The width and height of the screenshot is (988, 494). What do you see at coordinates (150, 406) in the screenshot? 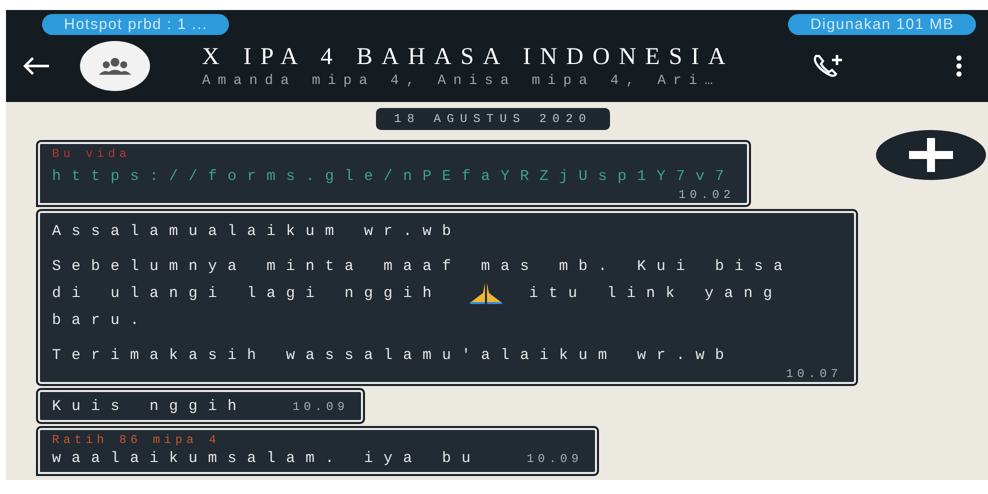
I see `message-text: Kuis nggih` at bounding box center [150, 406].